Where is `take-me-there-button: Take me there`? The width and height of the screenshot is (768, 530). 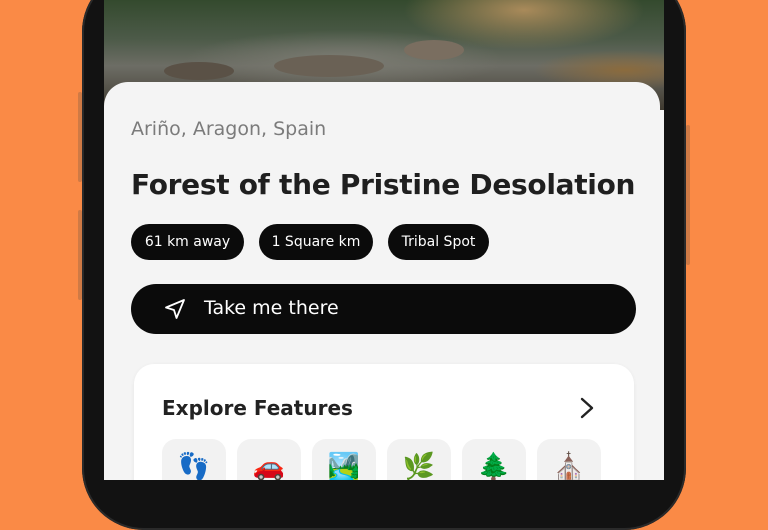 take-me-there-button: Take me there is located at coordinates (383, 309).